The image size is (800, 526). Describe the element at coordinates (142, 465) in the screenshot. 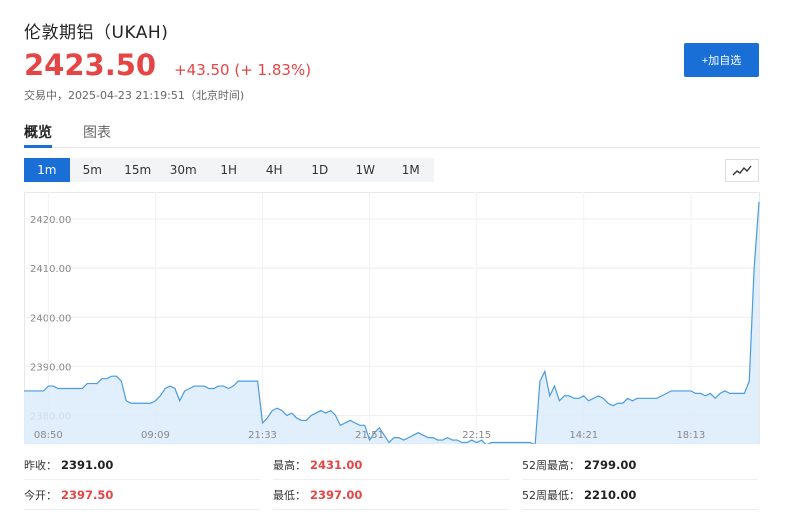

I see `stat-prev-close: 昨收： 2391.00` at that location.